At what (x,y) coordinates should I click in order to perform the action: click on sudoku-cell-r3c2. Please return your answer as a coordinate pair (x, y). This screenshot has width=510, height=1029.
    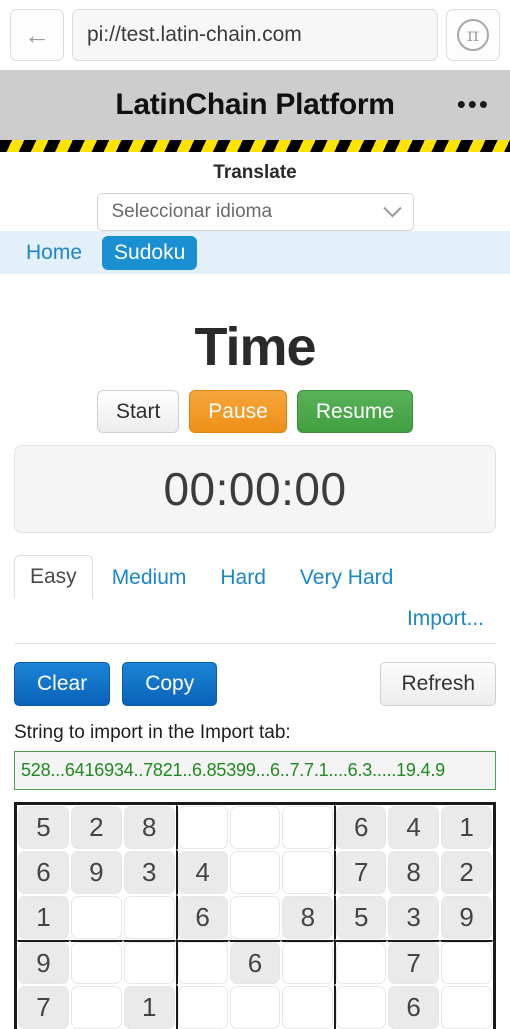
    Looking at the image, I should click on (96, 918).